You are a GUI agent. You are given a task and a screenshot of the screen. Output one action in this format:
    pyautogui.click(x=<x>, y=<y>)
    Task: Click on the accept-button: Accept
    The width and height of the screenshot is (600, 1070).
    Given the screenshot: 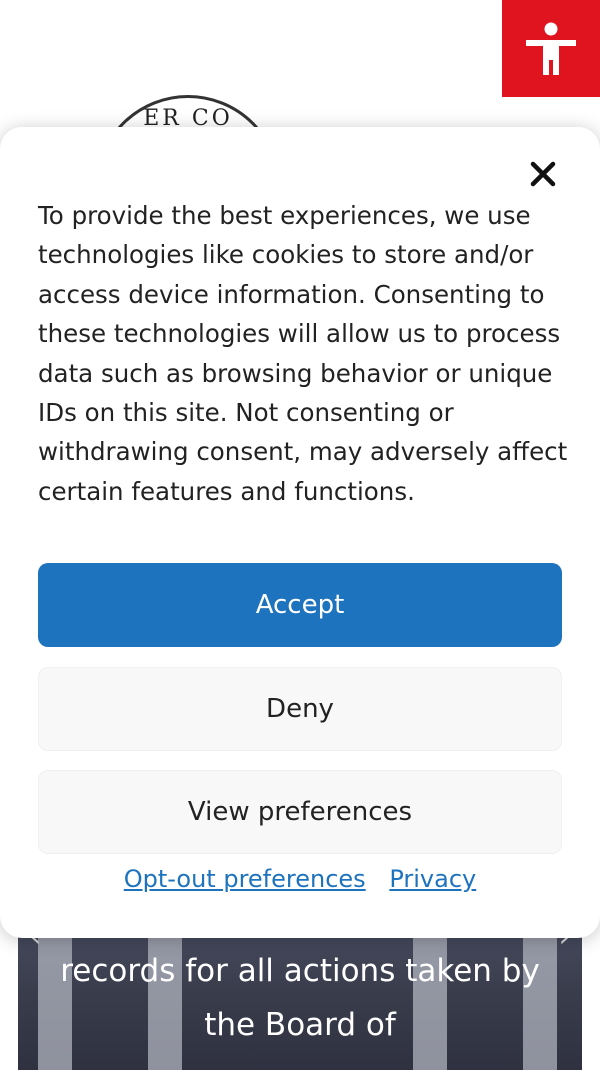 What is the action you would take?
    pyautogui.click(x=300, y=605)
    